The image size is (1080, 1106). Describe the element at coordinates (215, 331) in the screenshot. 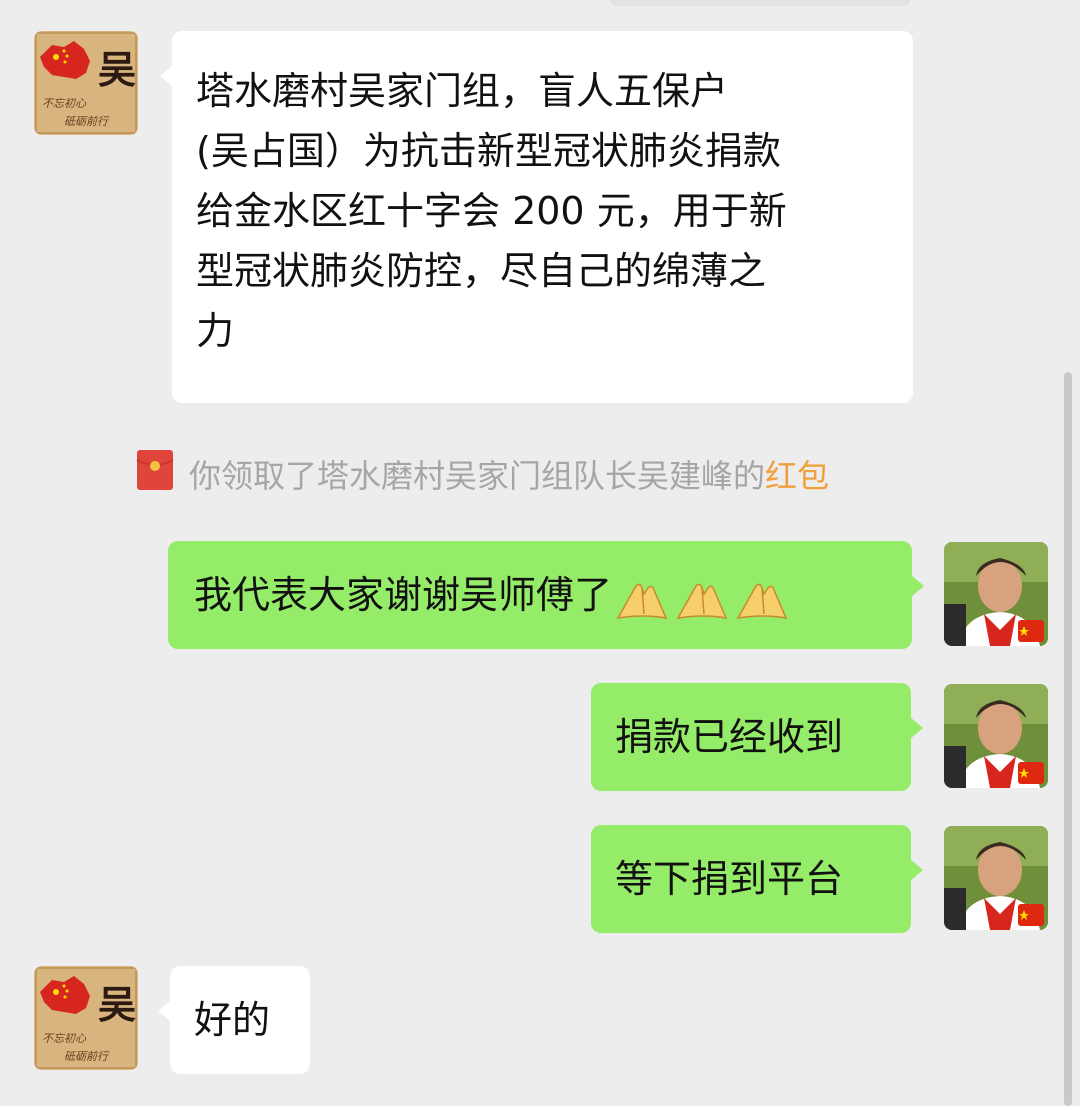

I see `message-line: 力` at that location.